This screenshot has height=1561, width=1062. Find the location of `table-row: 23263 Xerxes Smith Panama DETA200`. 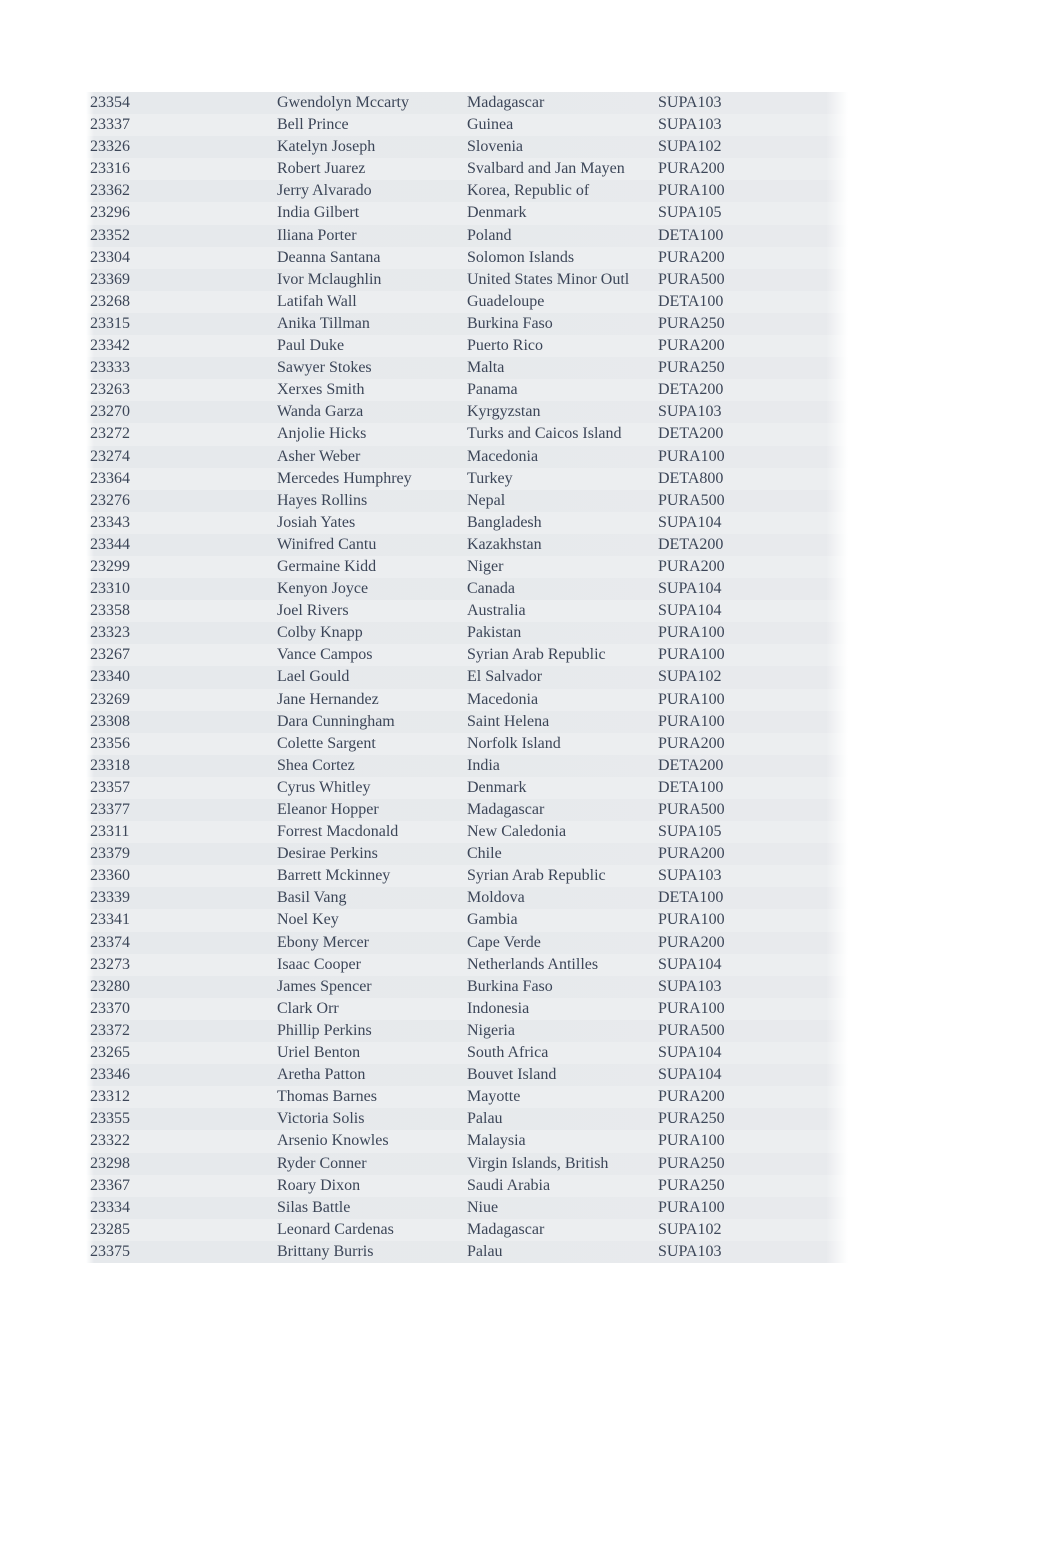

table-row: 23263 Xerxes Smith Panama DETA200 is located at coordinates (467, 390).